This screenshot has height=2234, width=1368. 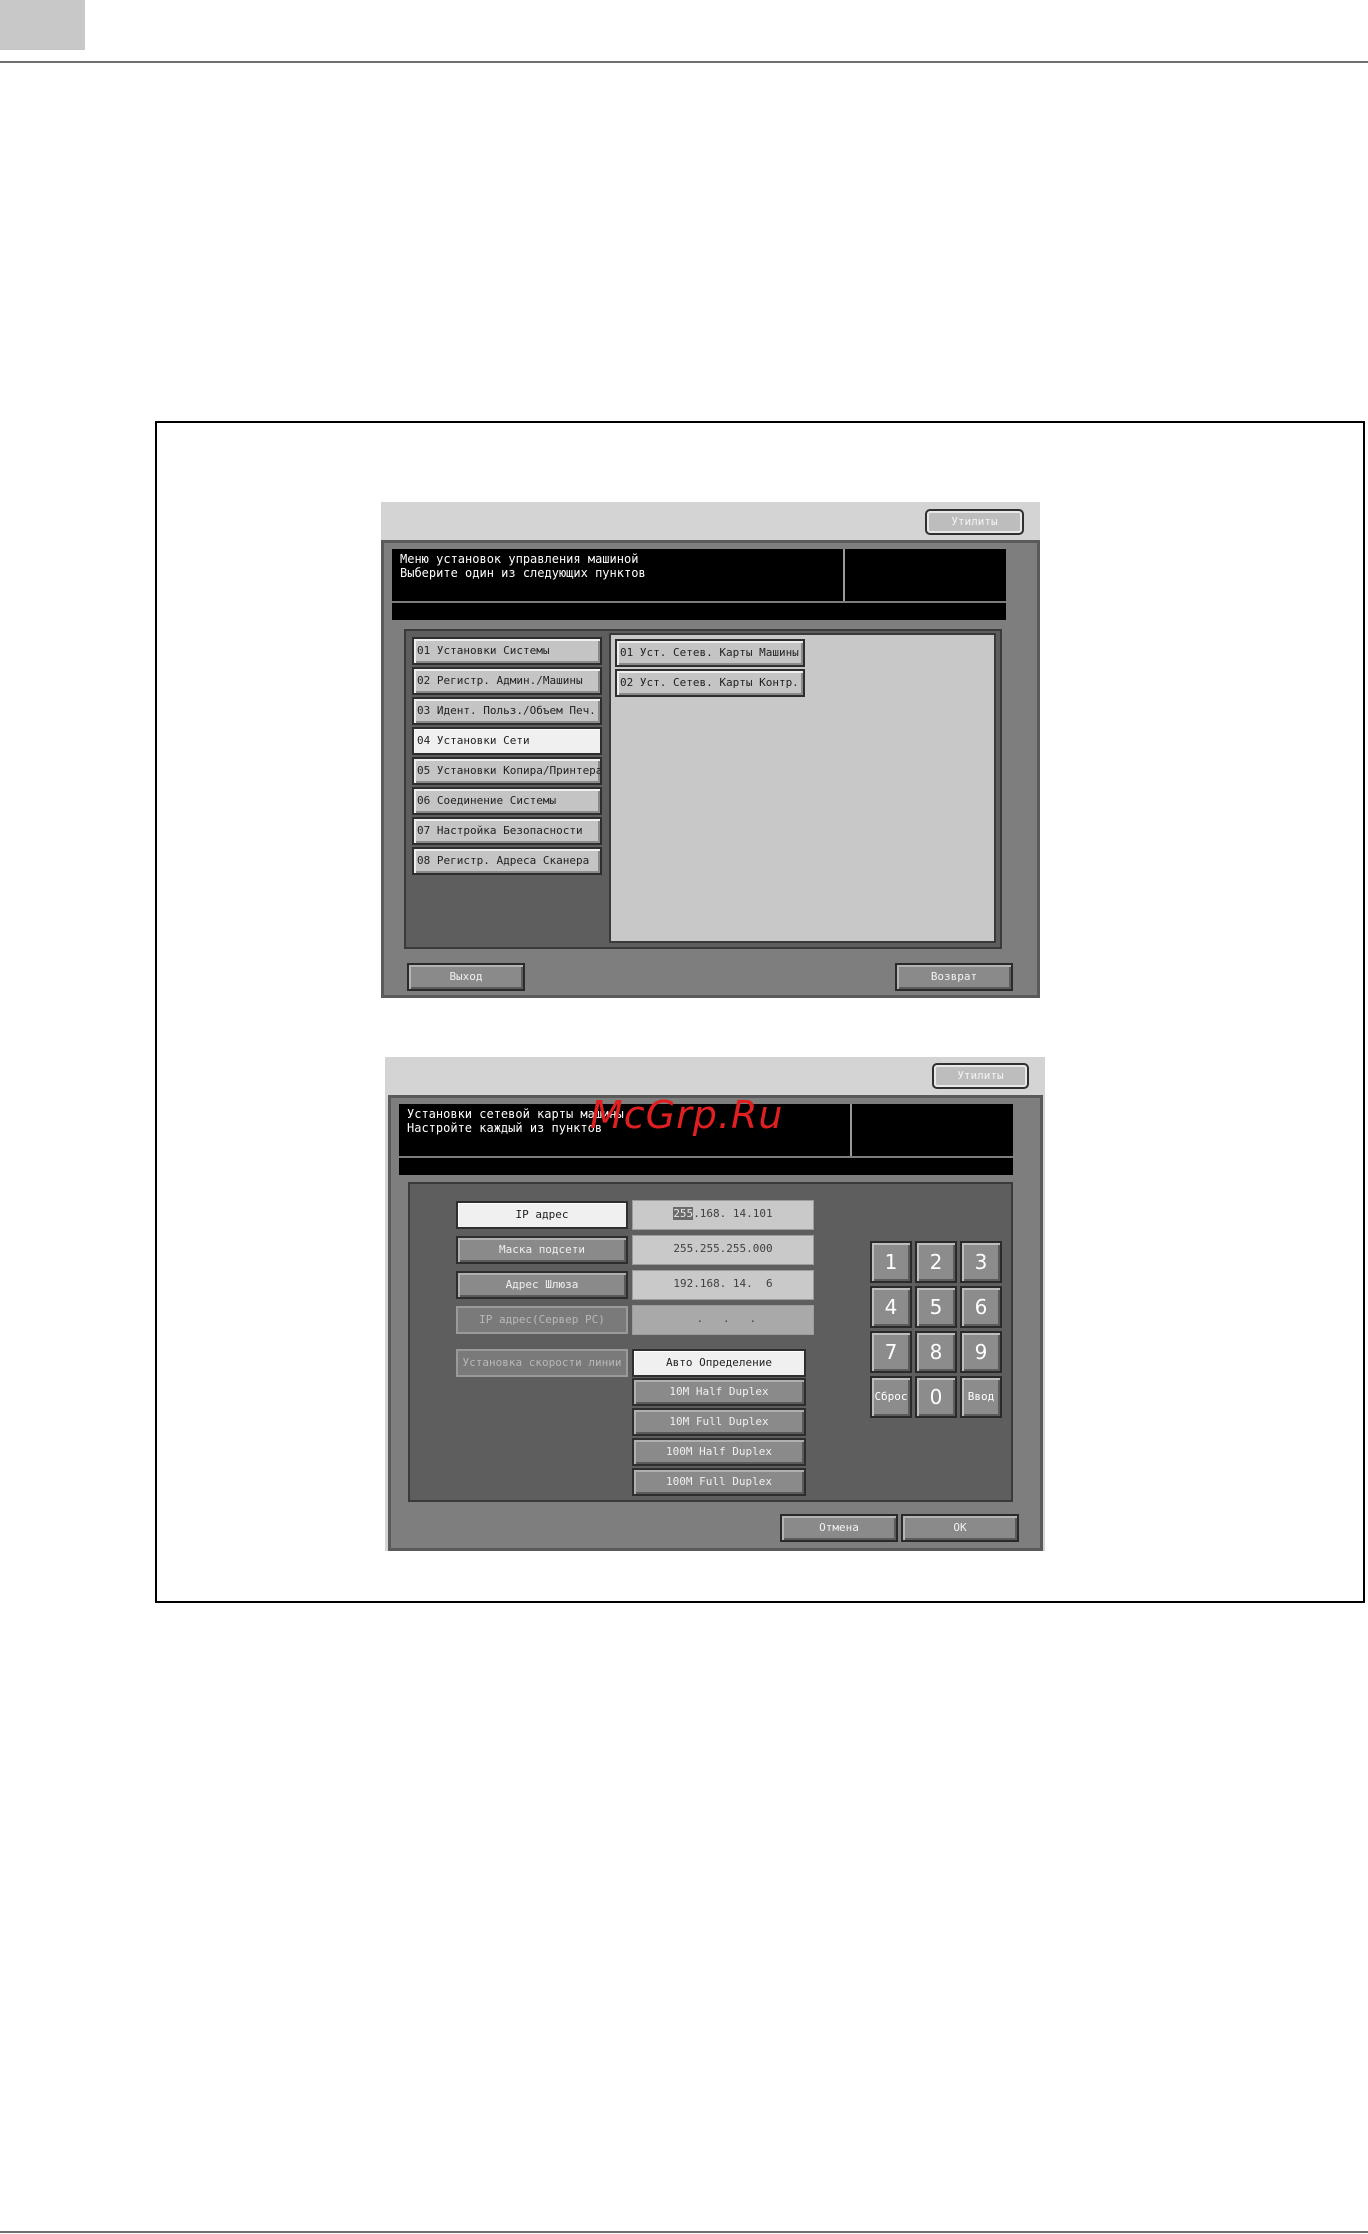 What do you see at coordinates (719, 1452) in the screenshot?
I see `speed-100m-half-button: 100M Half Duplex` at bounding box center [719, 1452].